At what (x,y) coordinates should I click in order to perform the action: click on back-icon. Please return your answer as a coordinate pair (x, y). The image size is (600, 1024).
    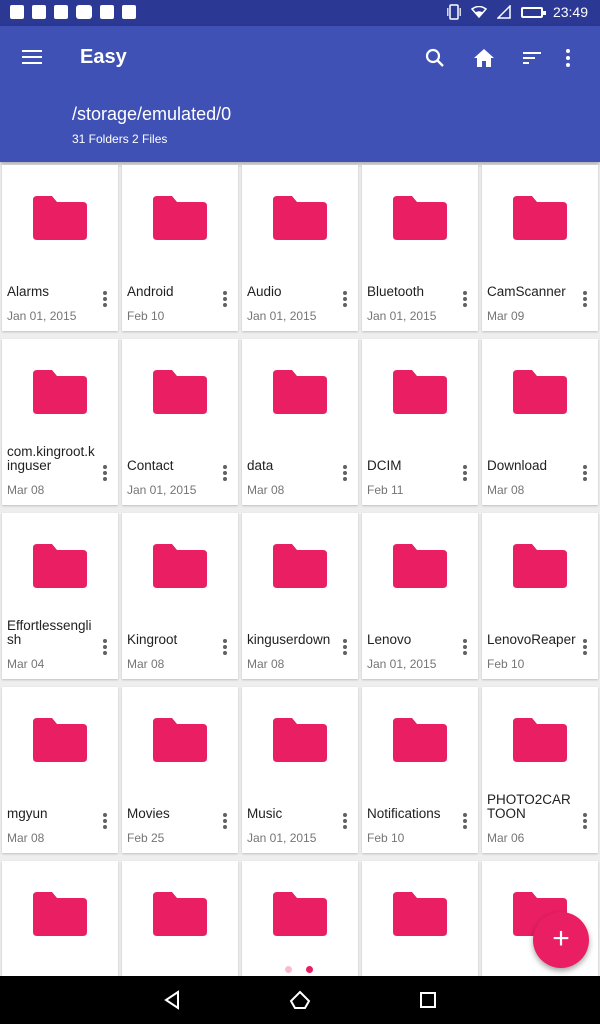
    Looking at the image, I should click on (172, 1000).